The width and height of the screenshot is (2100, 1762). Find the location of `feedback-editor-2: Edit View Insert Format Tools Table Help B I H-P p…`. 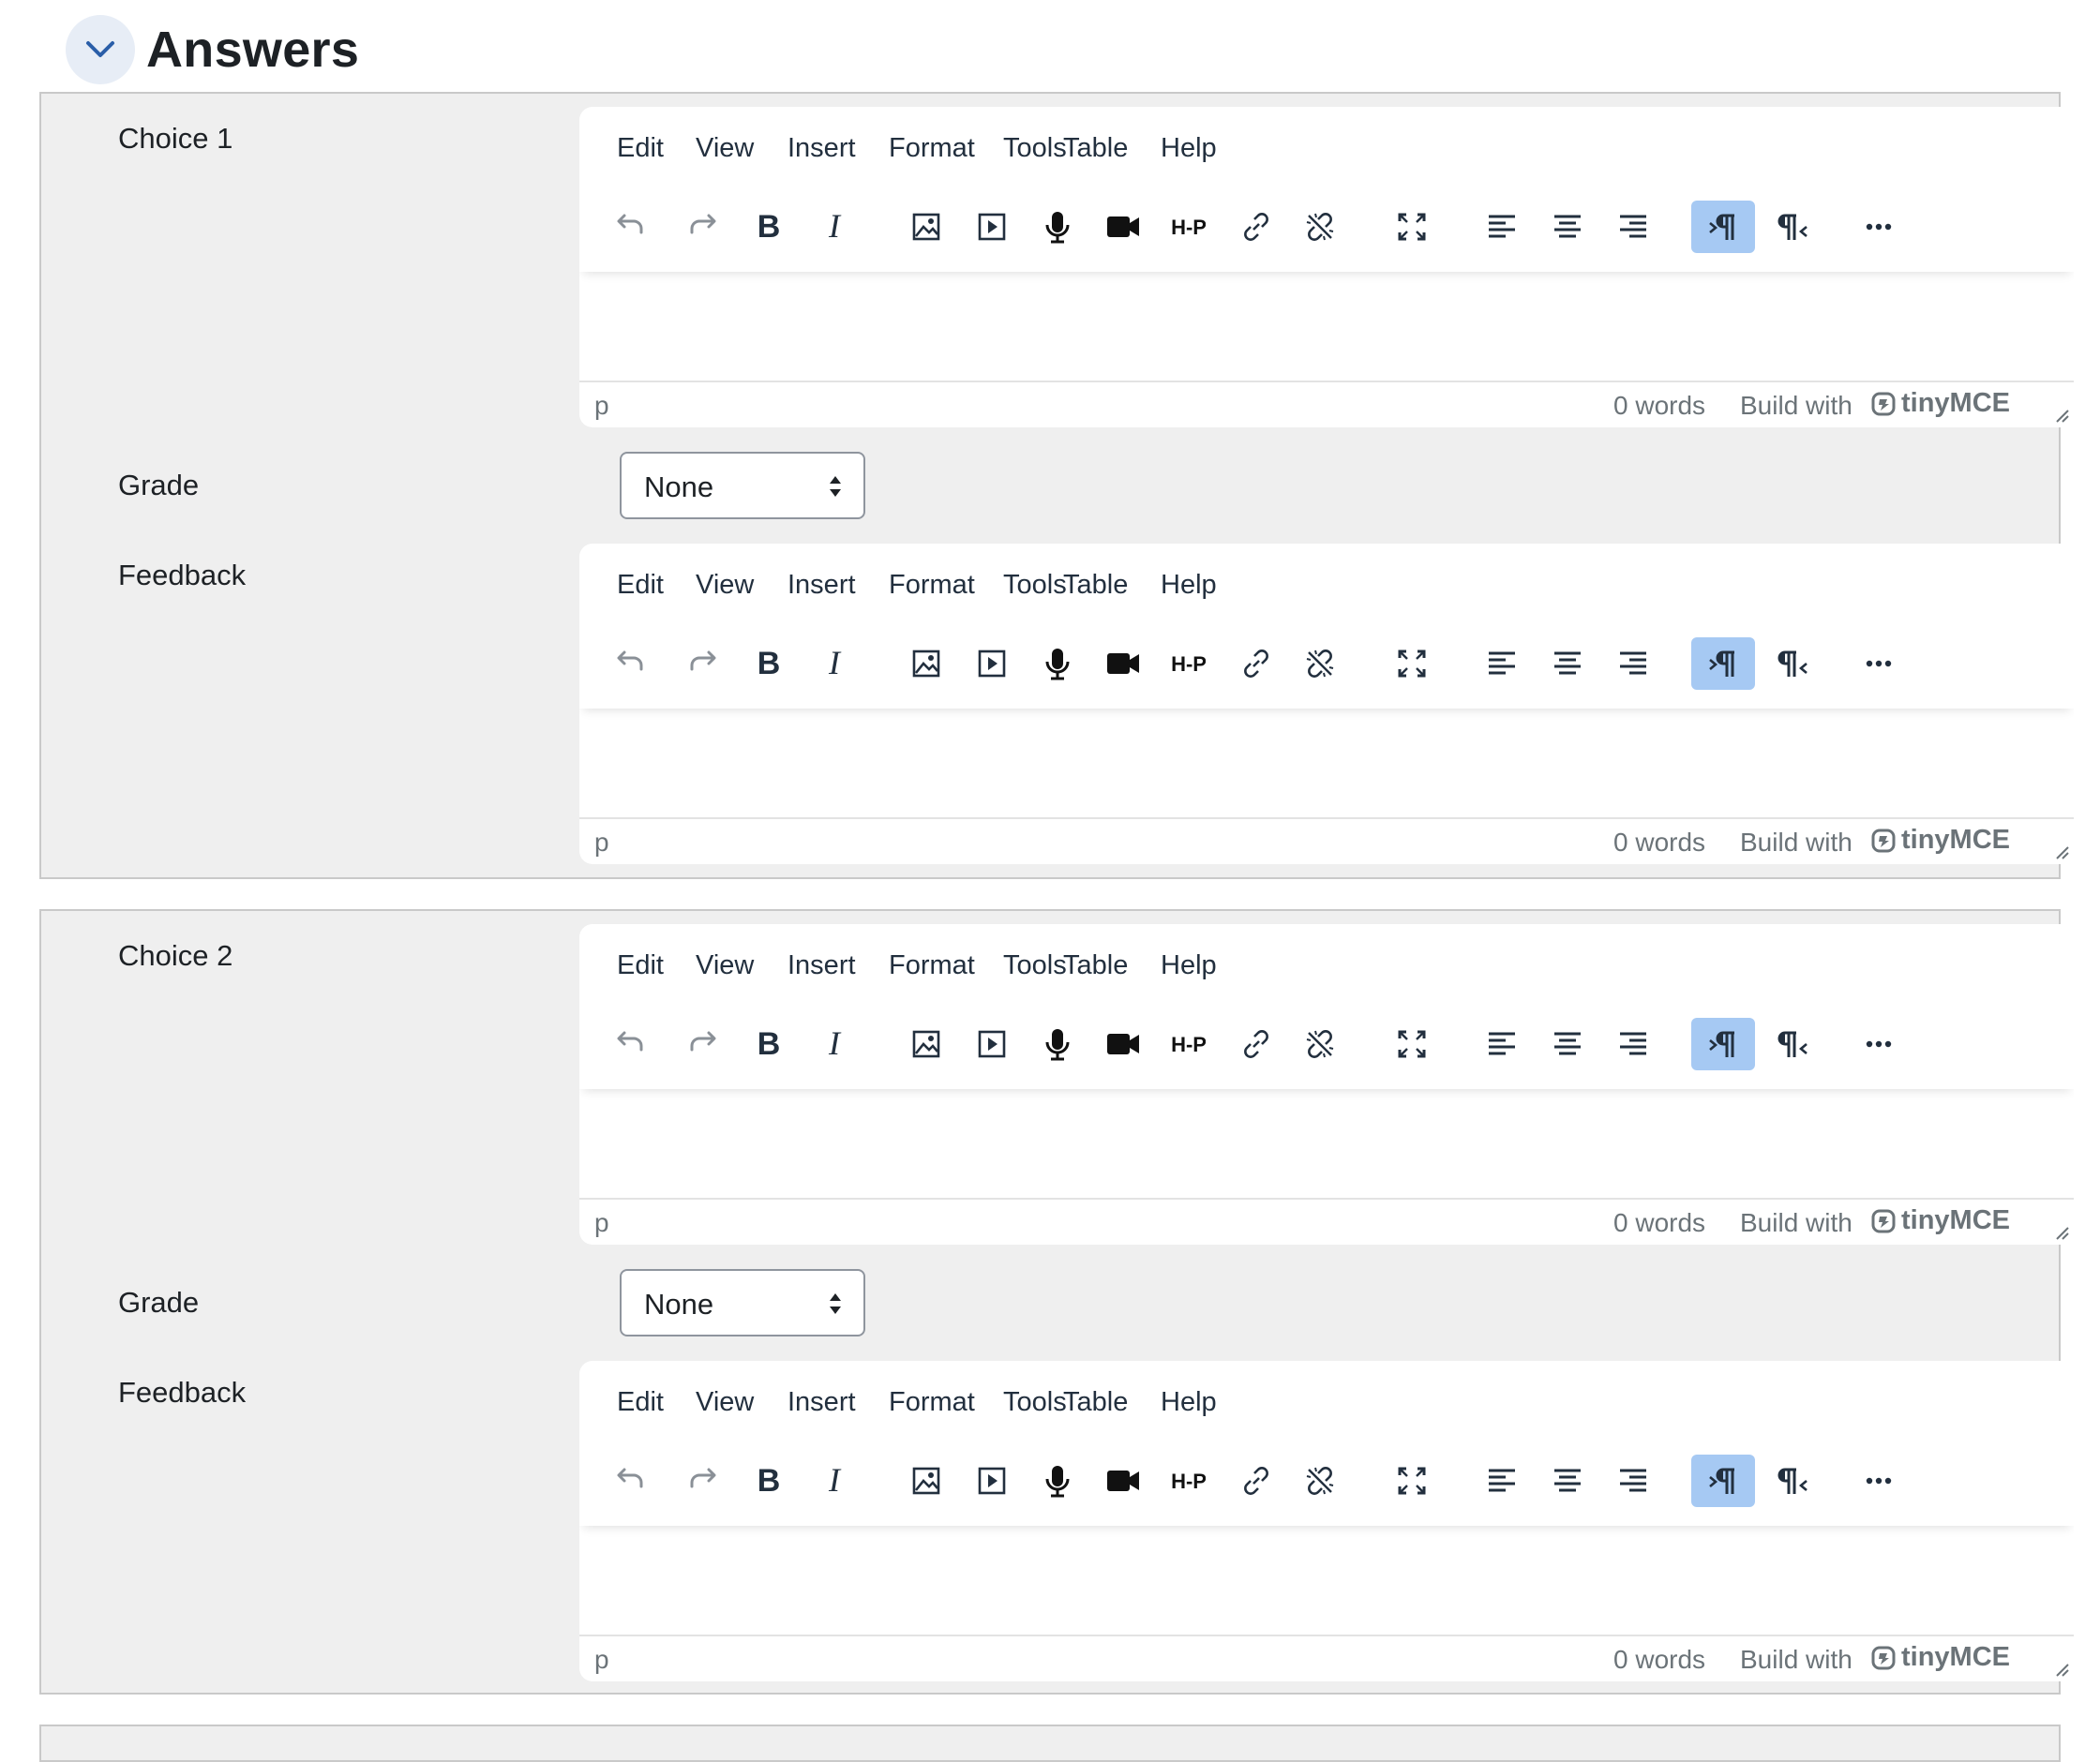

feedback-editor-2: Edit View Insert Format Tools Table Help B I H-P p… is located at coordinates (1326, 1521).